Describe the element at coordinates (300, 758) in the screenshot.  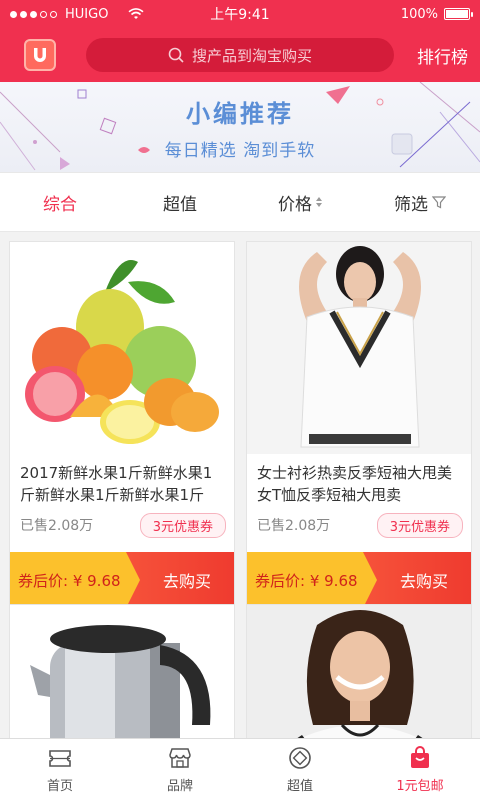
I see `coin-icon` at that location.